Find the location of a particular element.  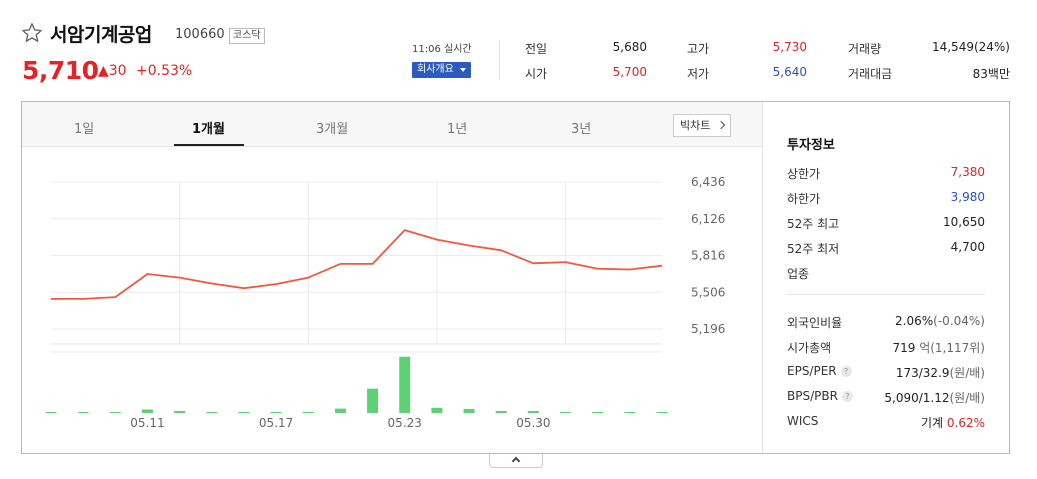

x-tick-label: 05.23 is located at coordinates (405, 423).